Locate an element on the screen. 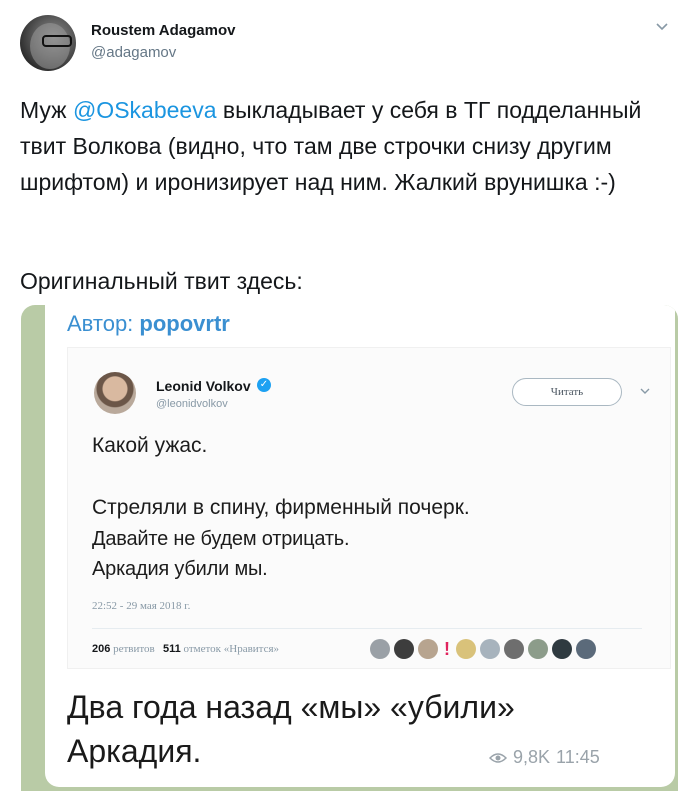 Image resolution: width=679 pixels, height=791 pixels. divider is located at coordinates (367, 628).